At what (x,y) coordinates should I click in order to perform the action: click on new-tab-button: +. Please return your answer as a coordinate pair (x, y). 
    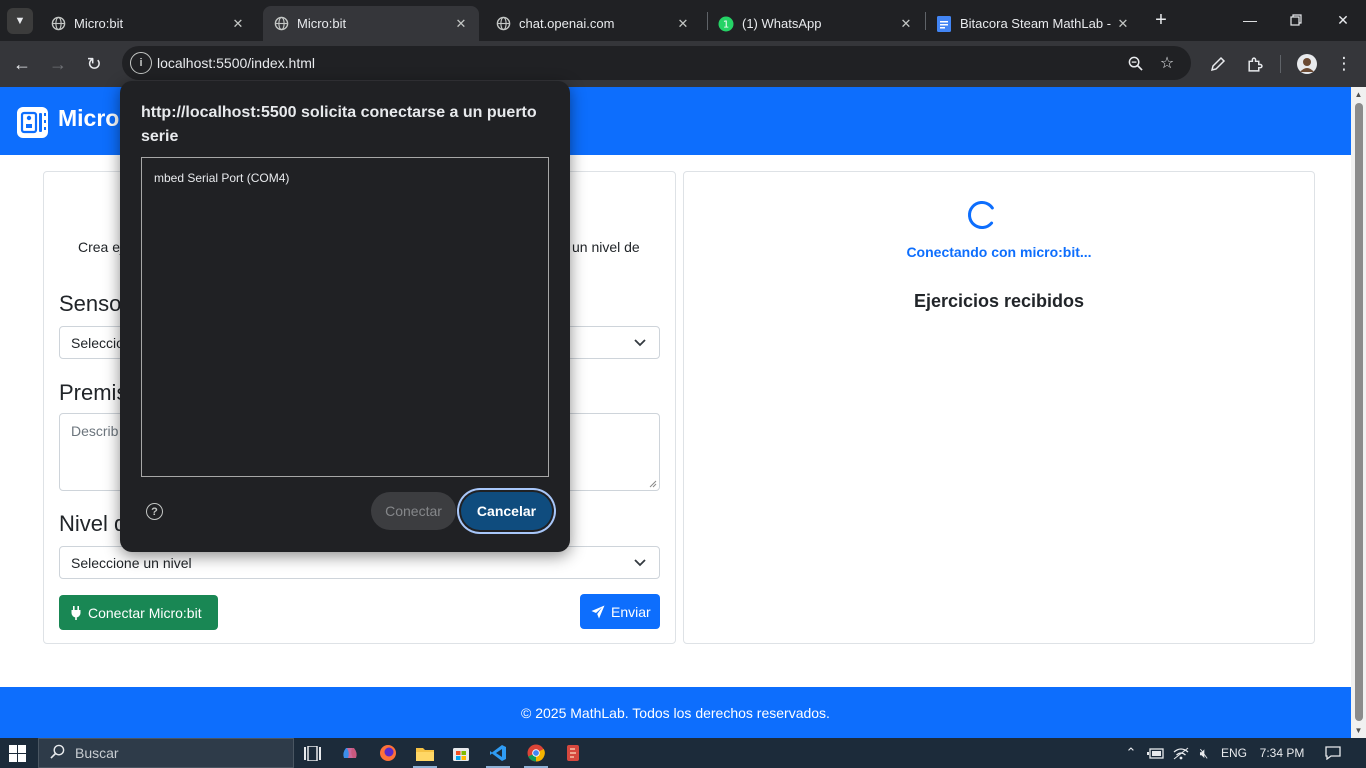
    Looking at the image, I should click on (1161, 20).